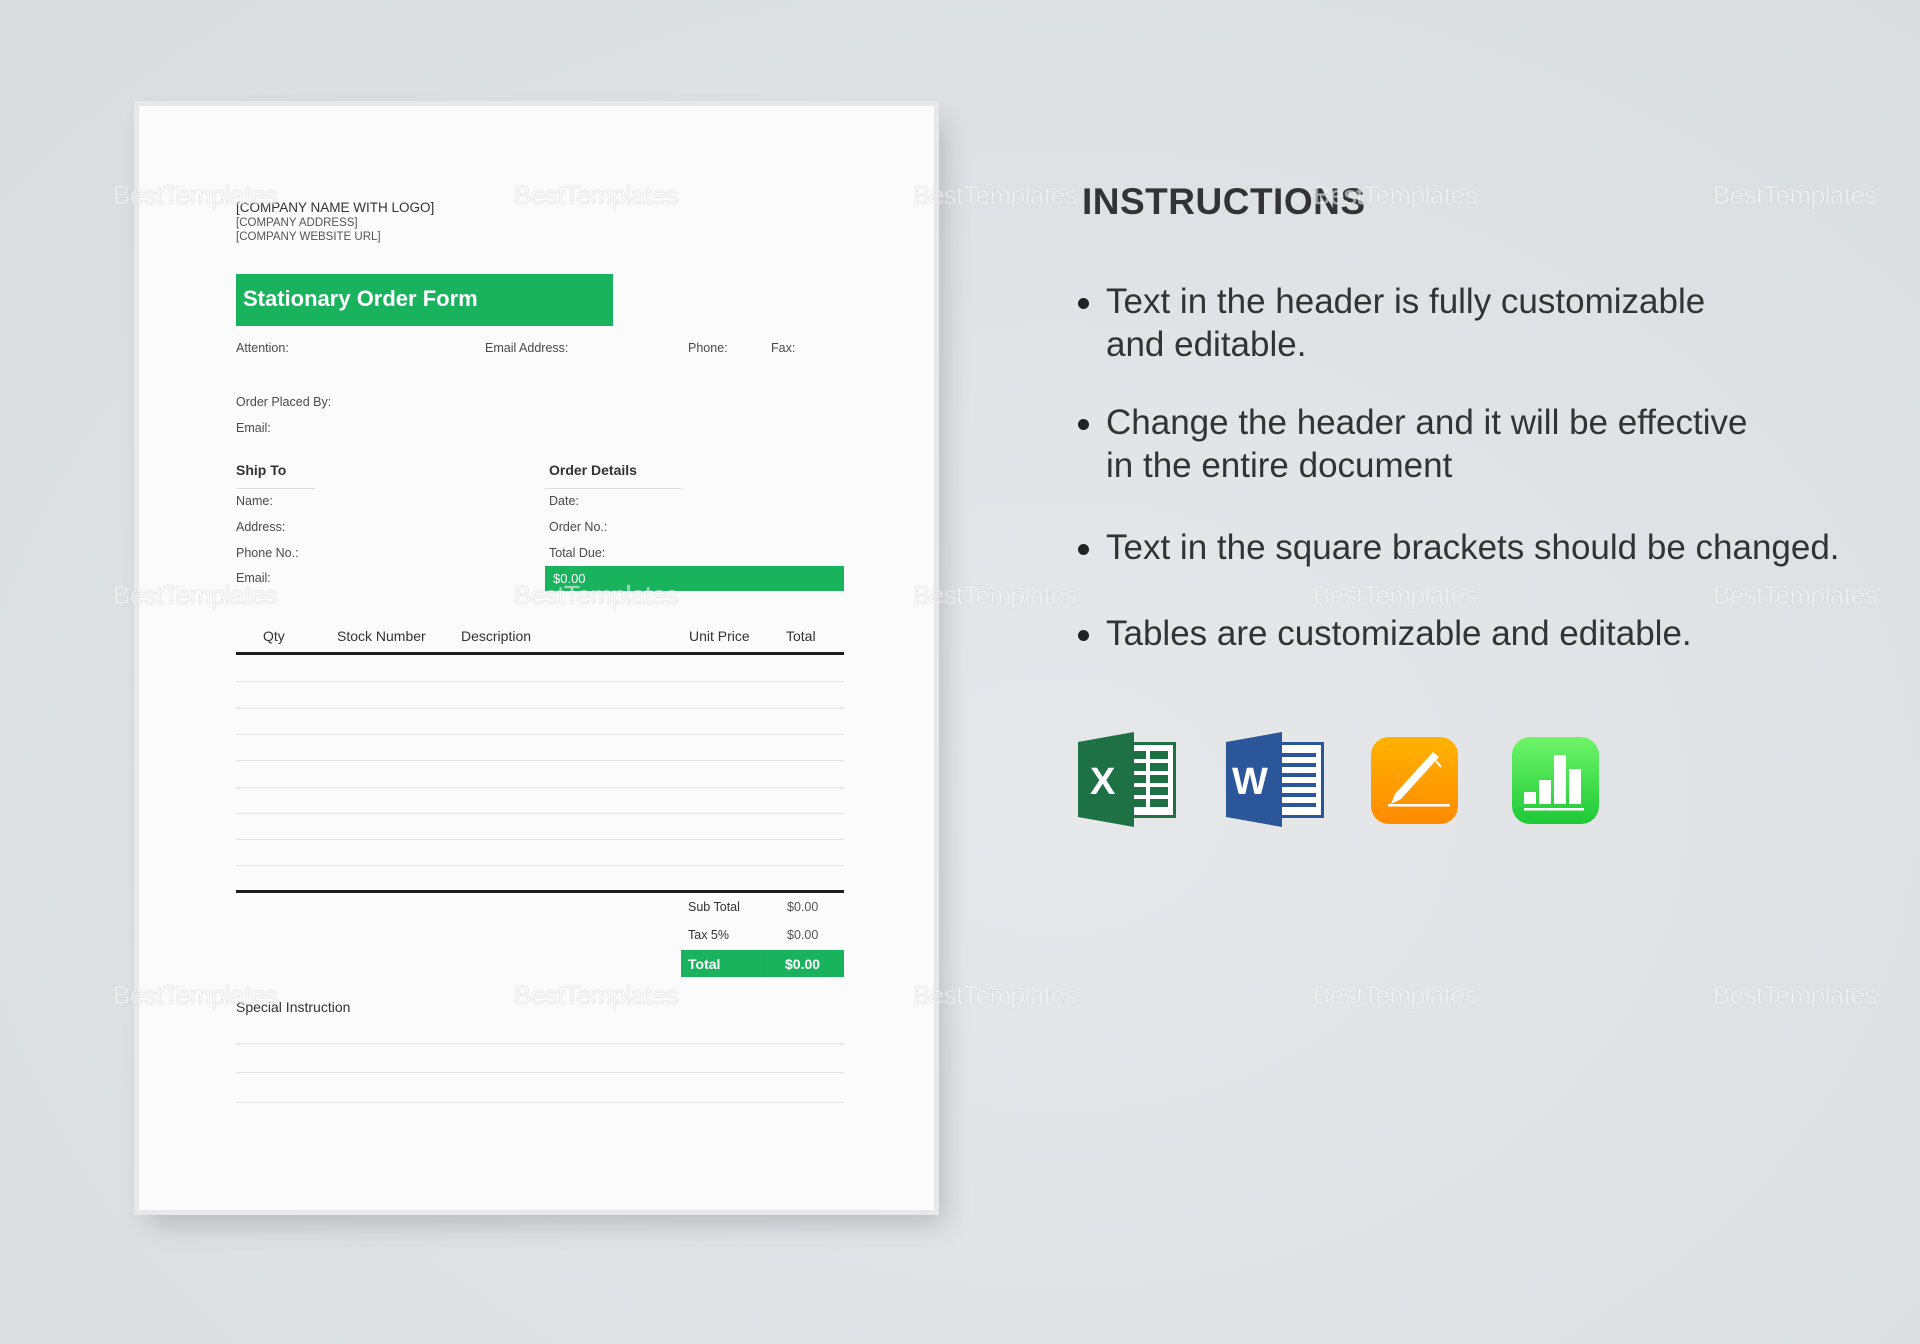 This screenshot has height=1344, width=1920. Describe the element at coordinates (496, 636) in the screenshot. I see `col-description: Description` at that location.